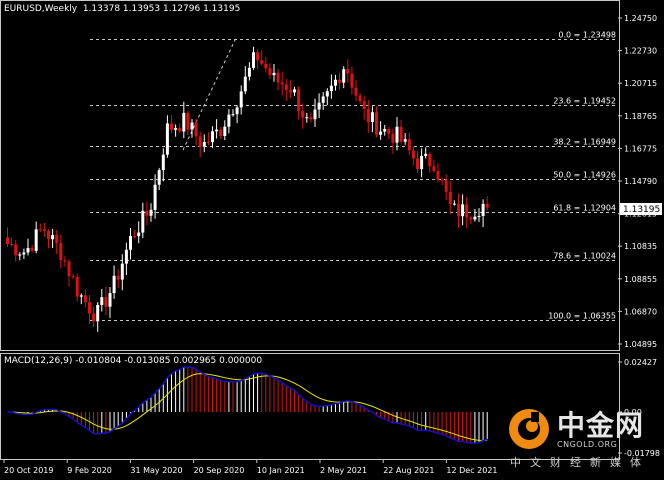  I want to click on symbol-label: EURUSD,Weekly, so click(41, 9).